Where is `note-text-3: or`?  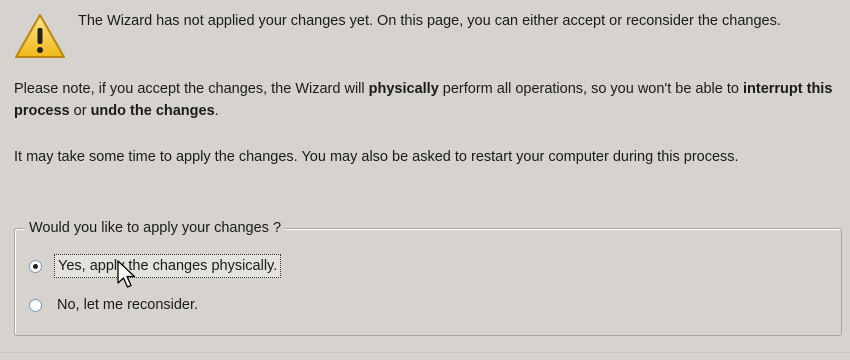
note-text-3: or is located at coordinates (80, 111).